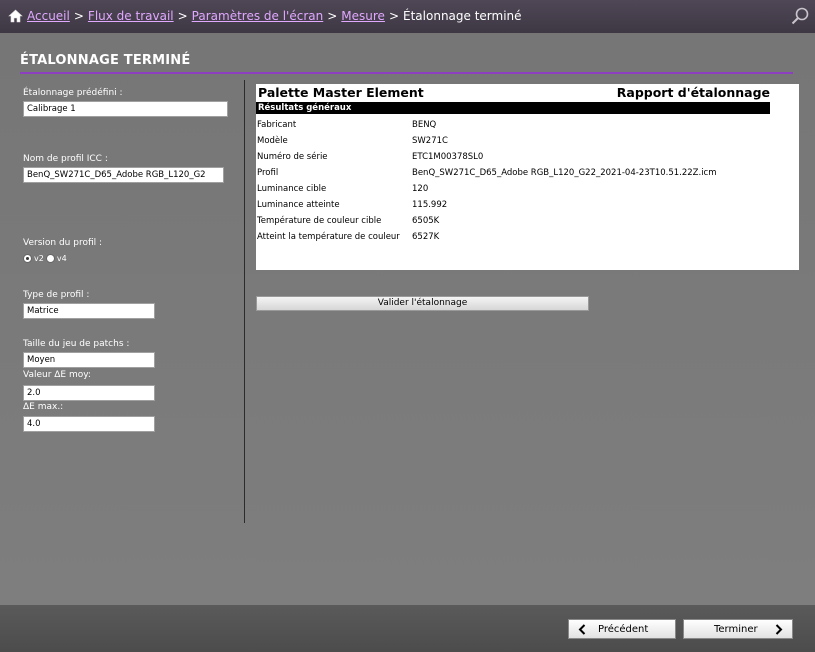 The height and width of the screenshot is (652, 815). What do you see at coordinates (272, 141) in the screenshot?
I see `report-row-key: Modèle` at bounding box center [272, 141].